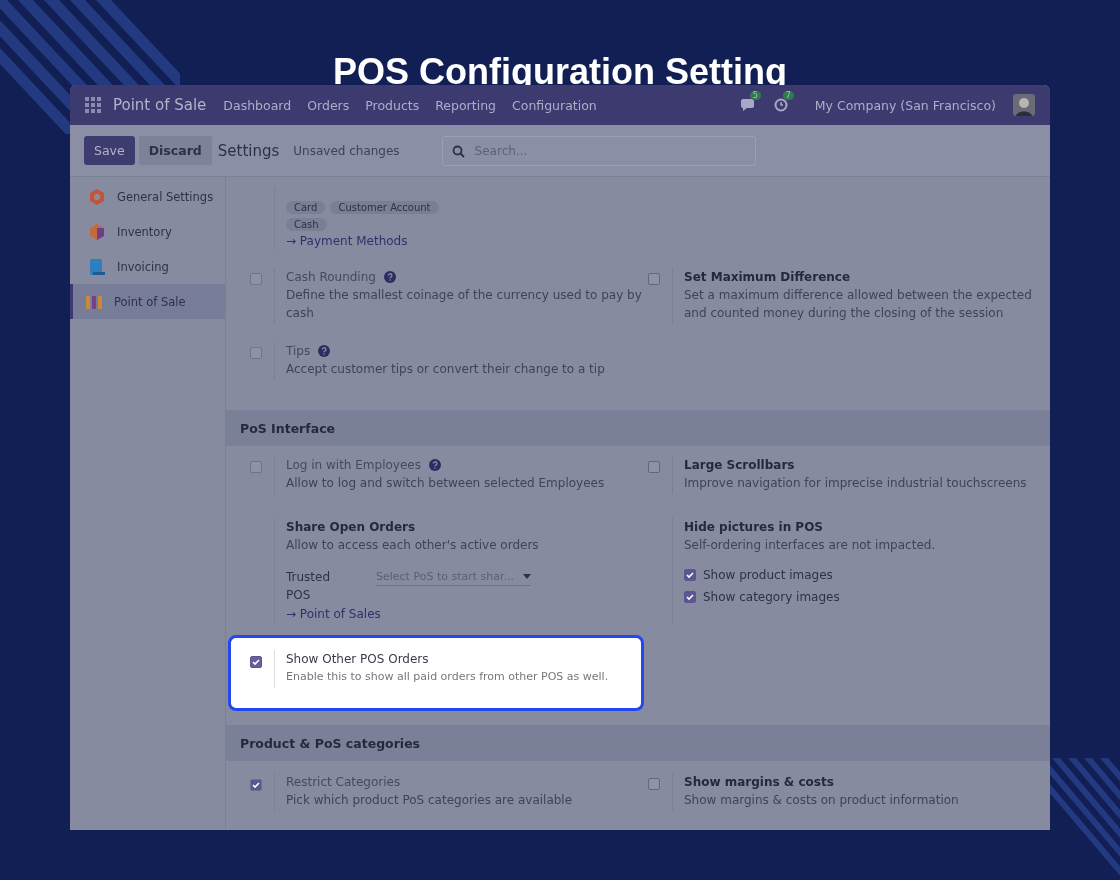  Describe the element at coordinates (780, 105) in the screenshot. I see `clock-icon` at that location.